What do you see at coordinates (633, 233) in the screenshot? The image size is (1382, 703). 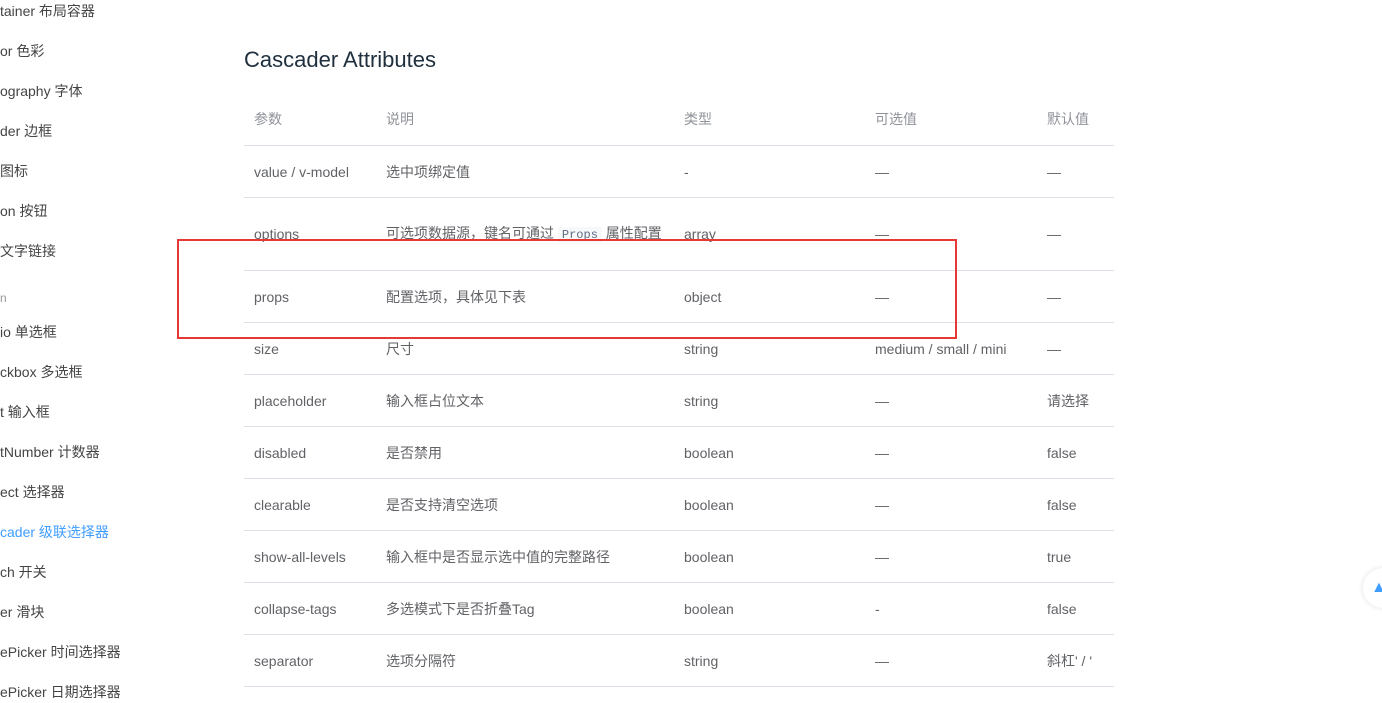 I see `description-text: 属性配置` at bounding box center [633, 233].